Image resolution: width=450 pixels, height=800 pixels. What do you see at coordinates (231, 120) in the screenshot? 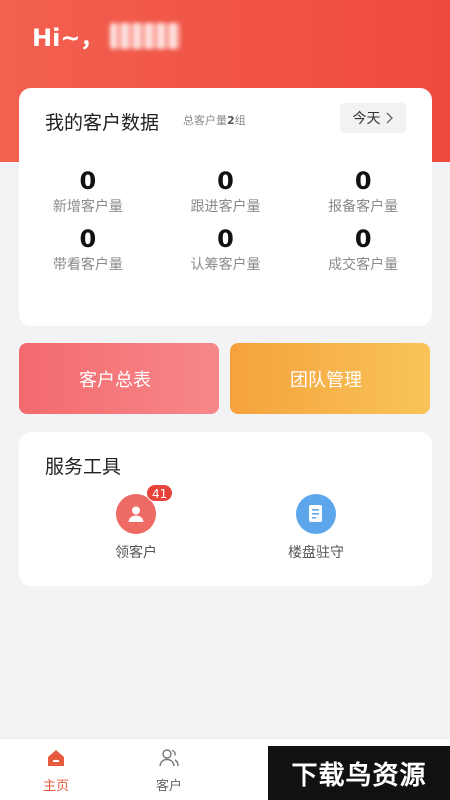
I see `total-value: 2` at bounding box center [231, 120].